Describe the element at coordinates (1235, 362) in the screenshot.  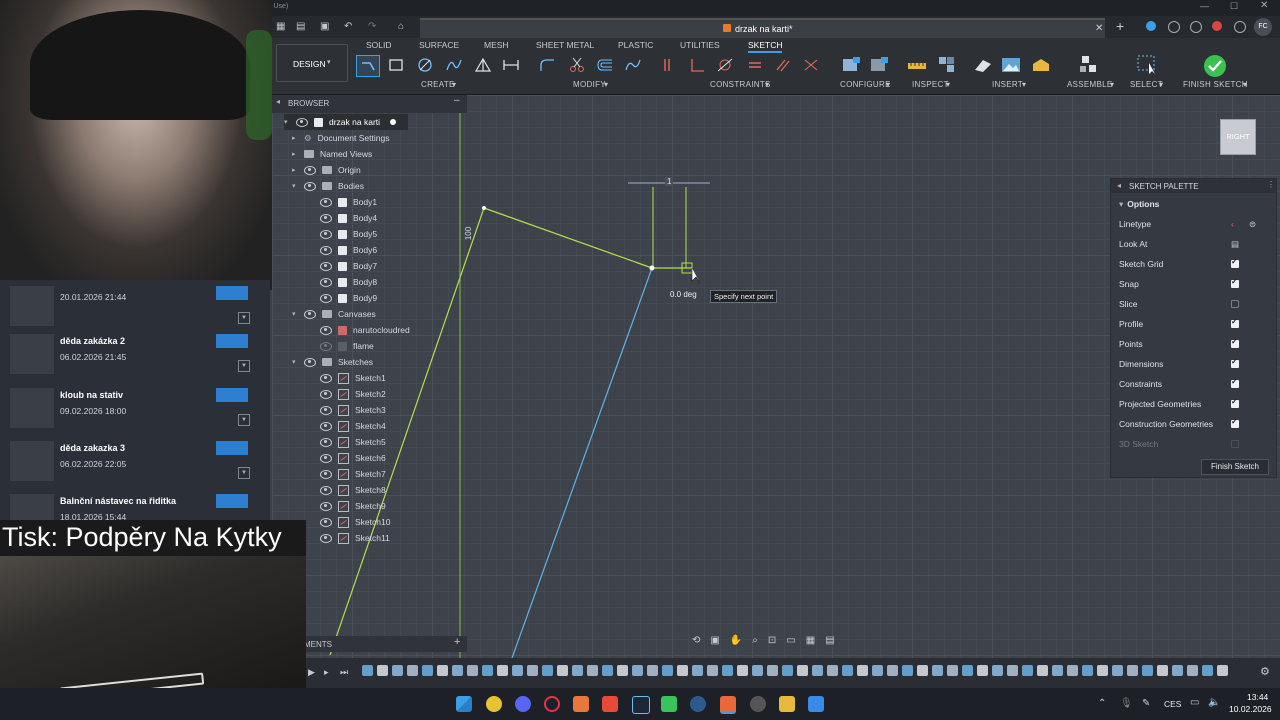
I see `dimensions-checkbox` at that location.